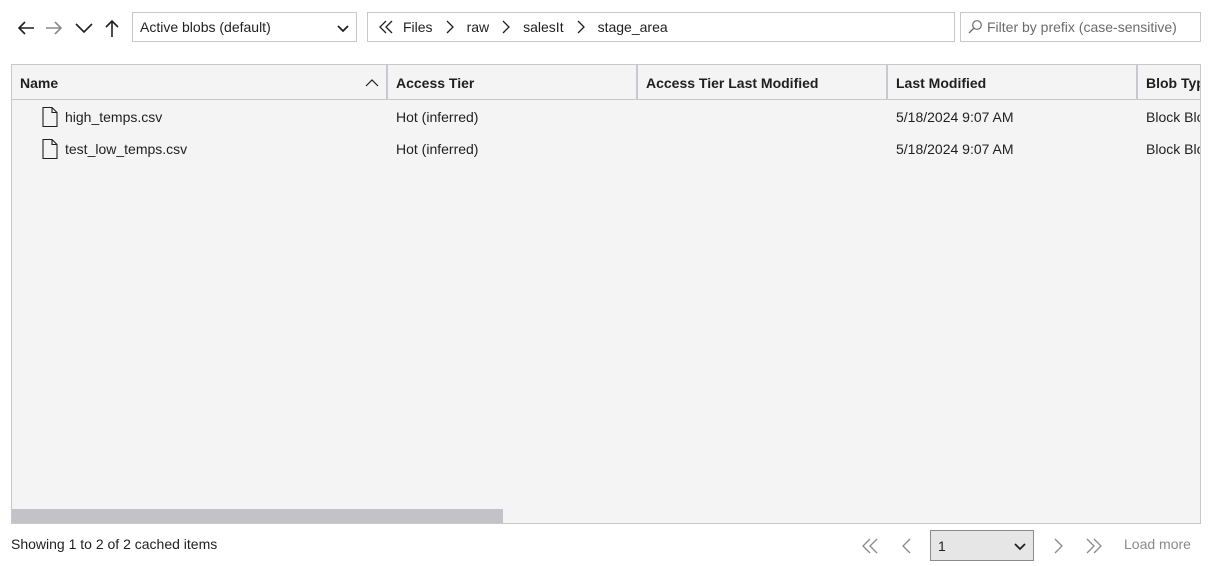 The width and height of the screenshot is (1210, 566). What do you see at coordinates (126, 149) in the screenshot?
I see `file-name: test_low_temps.csv` at bounding box center [126, 149].